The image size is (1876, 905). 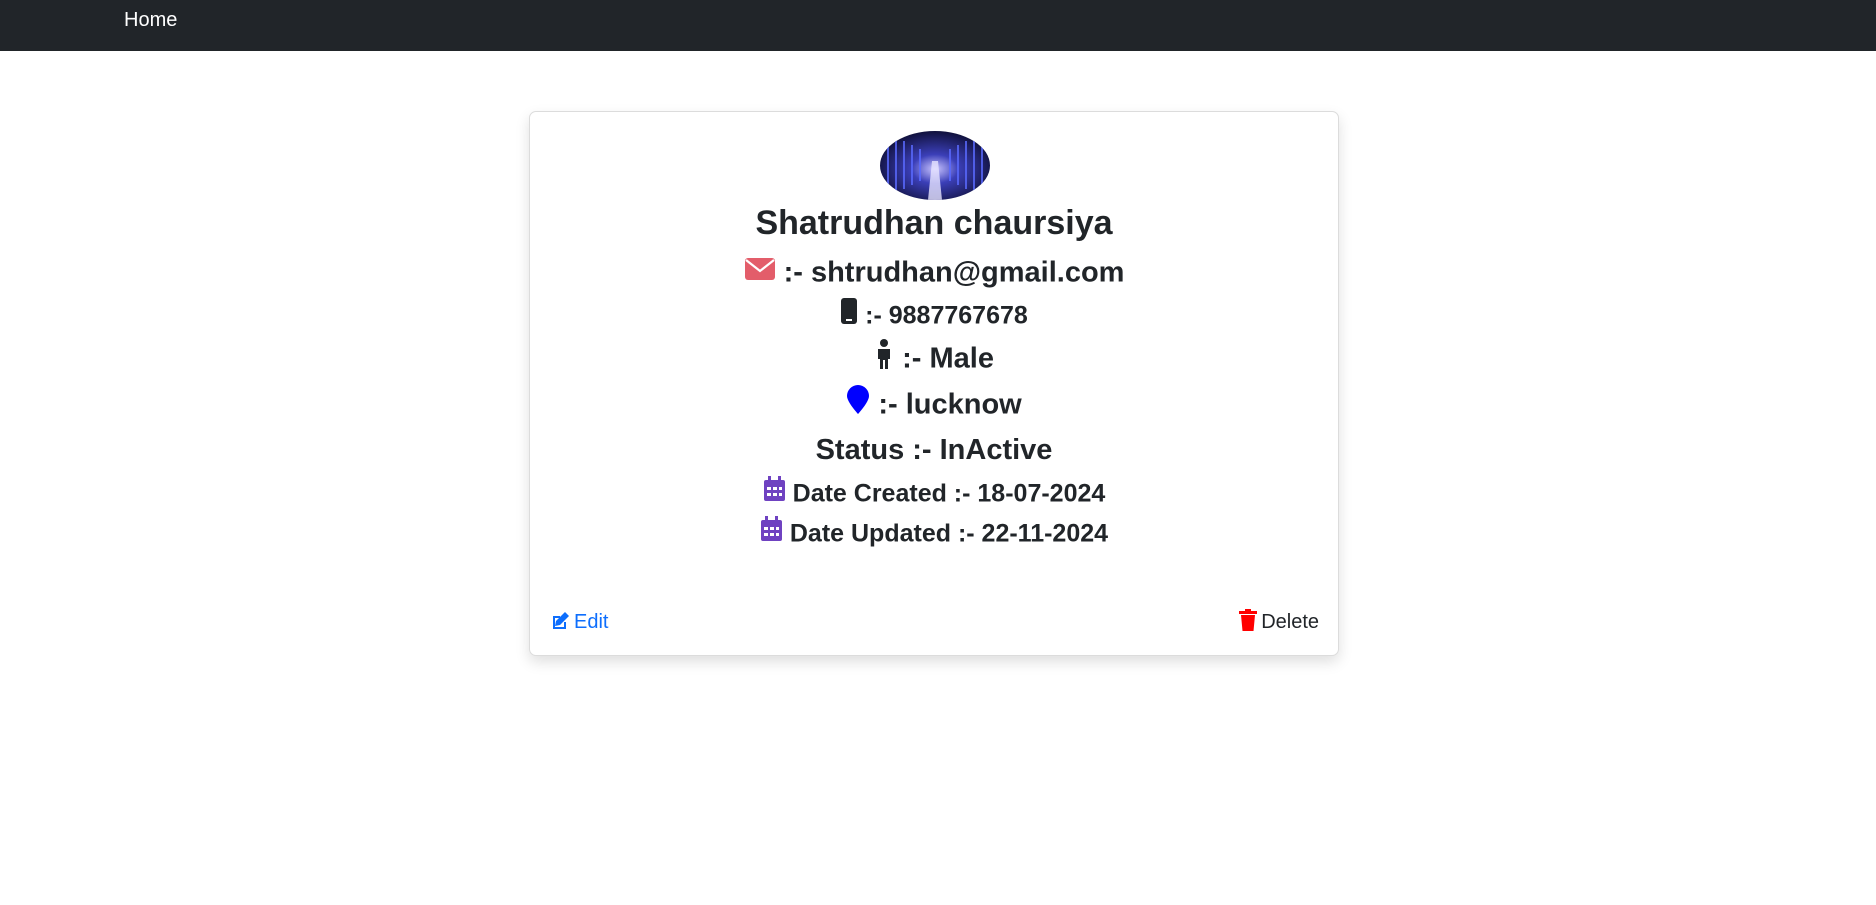 I want to click on delete-label: Delete, so click(x=1290, y=622).